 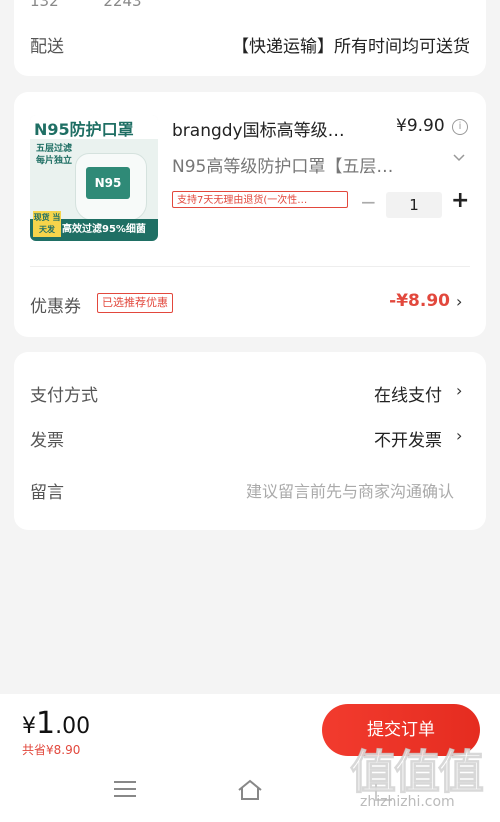 What do you see at coordinates (408, 438) in the screenshot?
I see `invoice-value: 不开发票` at bounding box center [408, 438].